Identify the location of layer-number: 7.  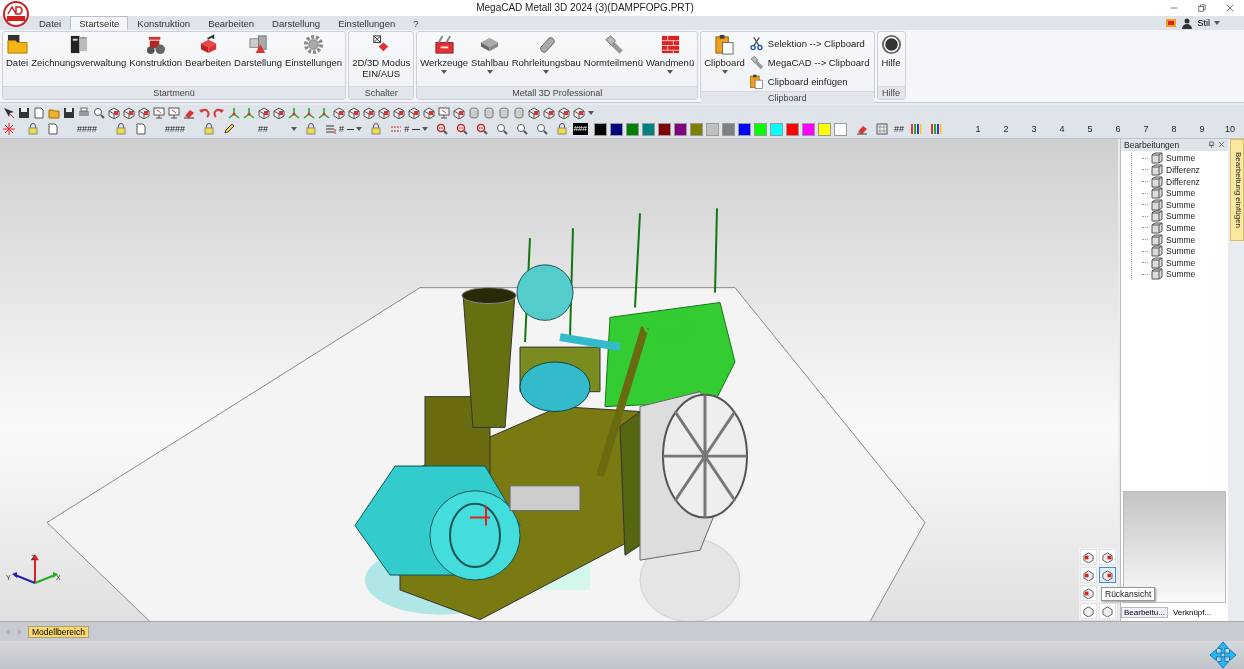
(1146, 129).